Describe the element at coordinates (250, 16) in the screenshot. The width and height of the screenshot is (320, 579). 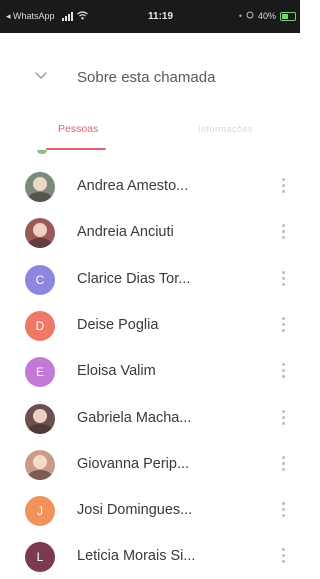
I see `alarm-icon` at that location.